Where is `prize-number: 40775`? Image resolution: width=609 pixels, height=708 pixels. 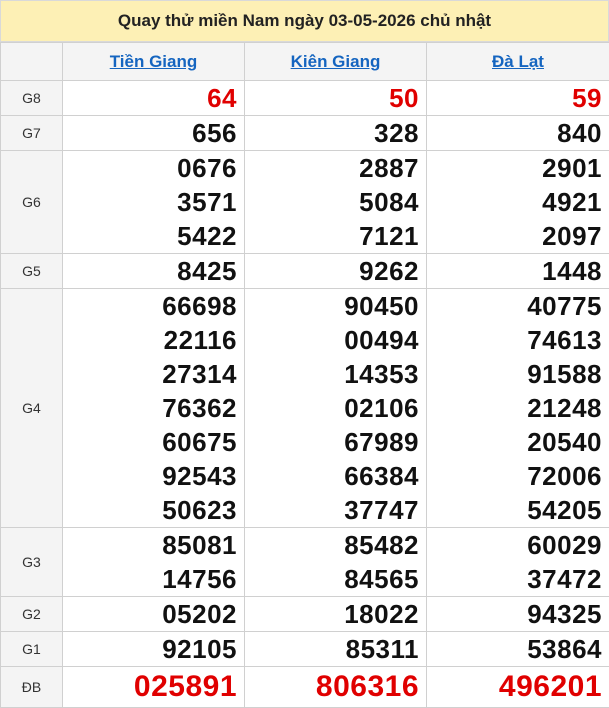
prize-number: 40775 is located at coordinates (514, 306).